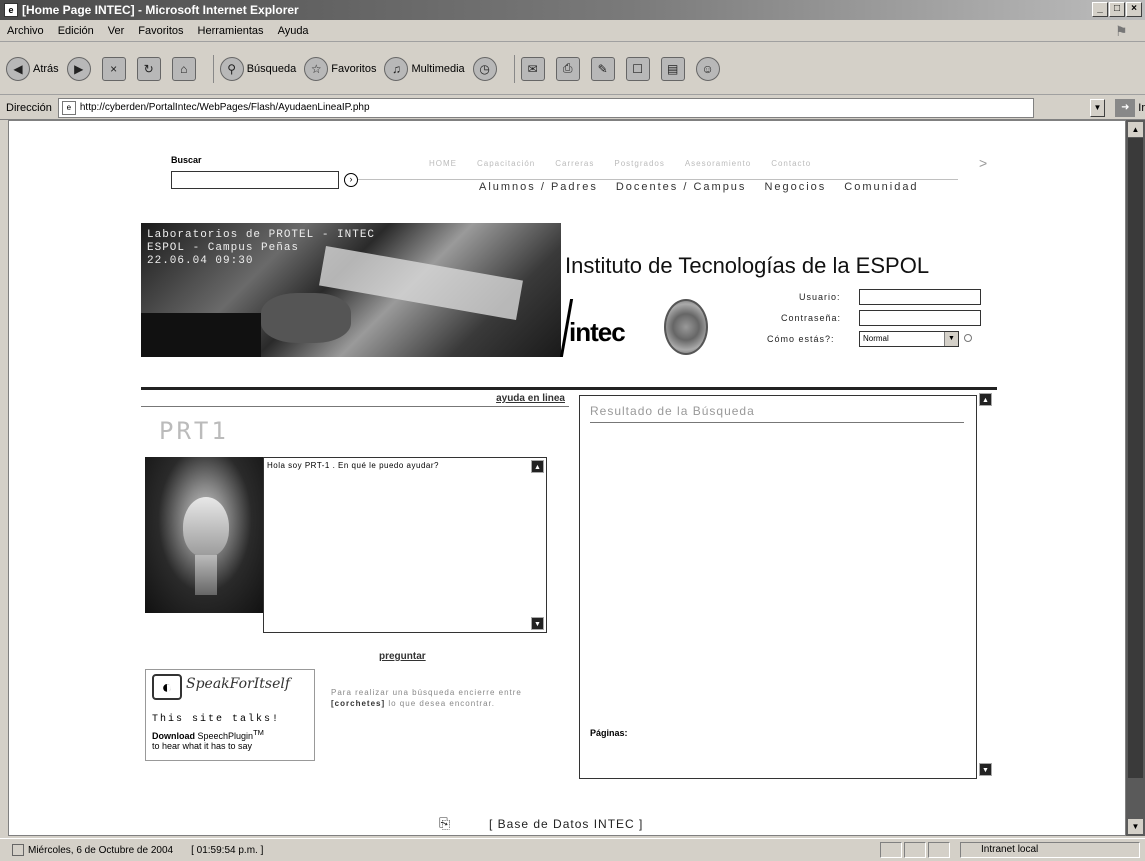 The image size is (1145, 861). I want to click on stop-icon: ×, so click(113, 68).